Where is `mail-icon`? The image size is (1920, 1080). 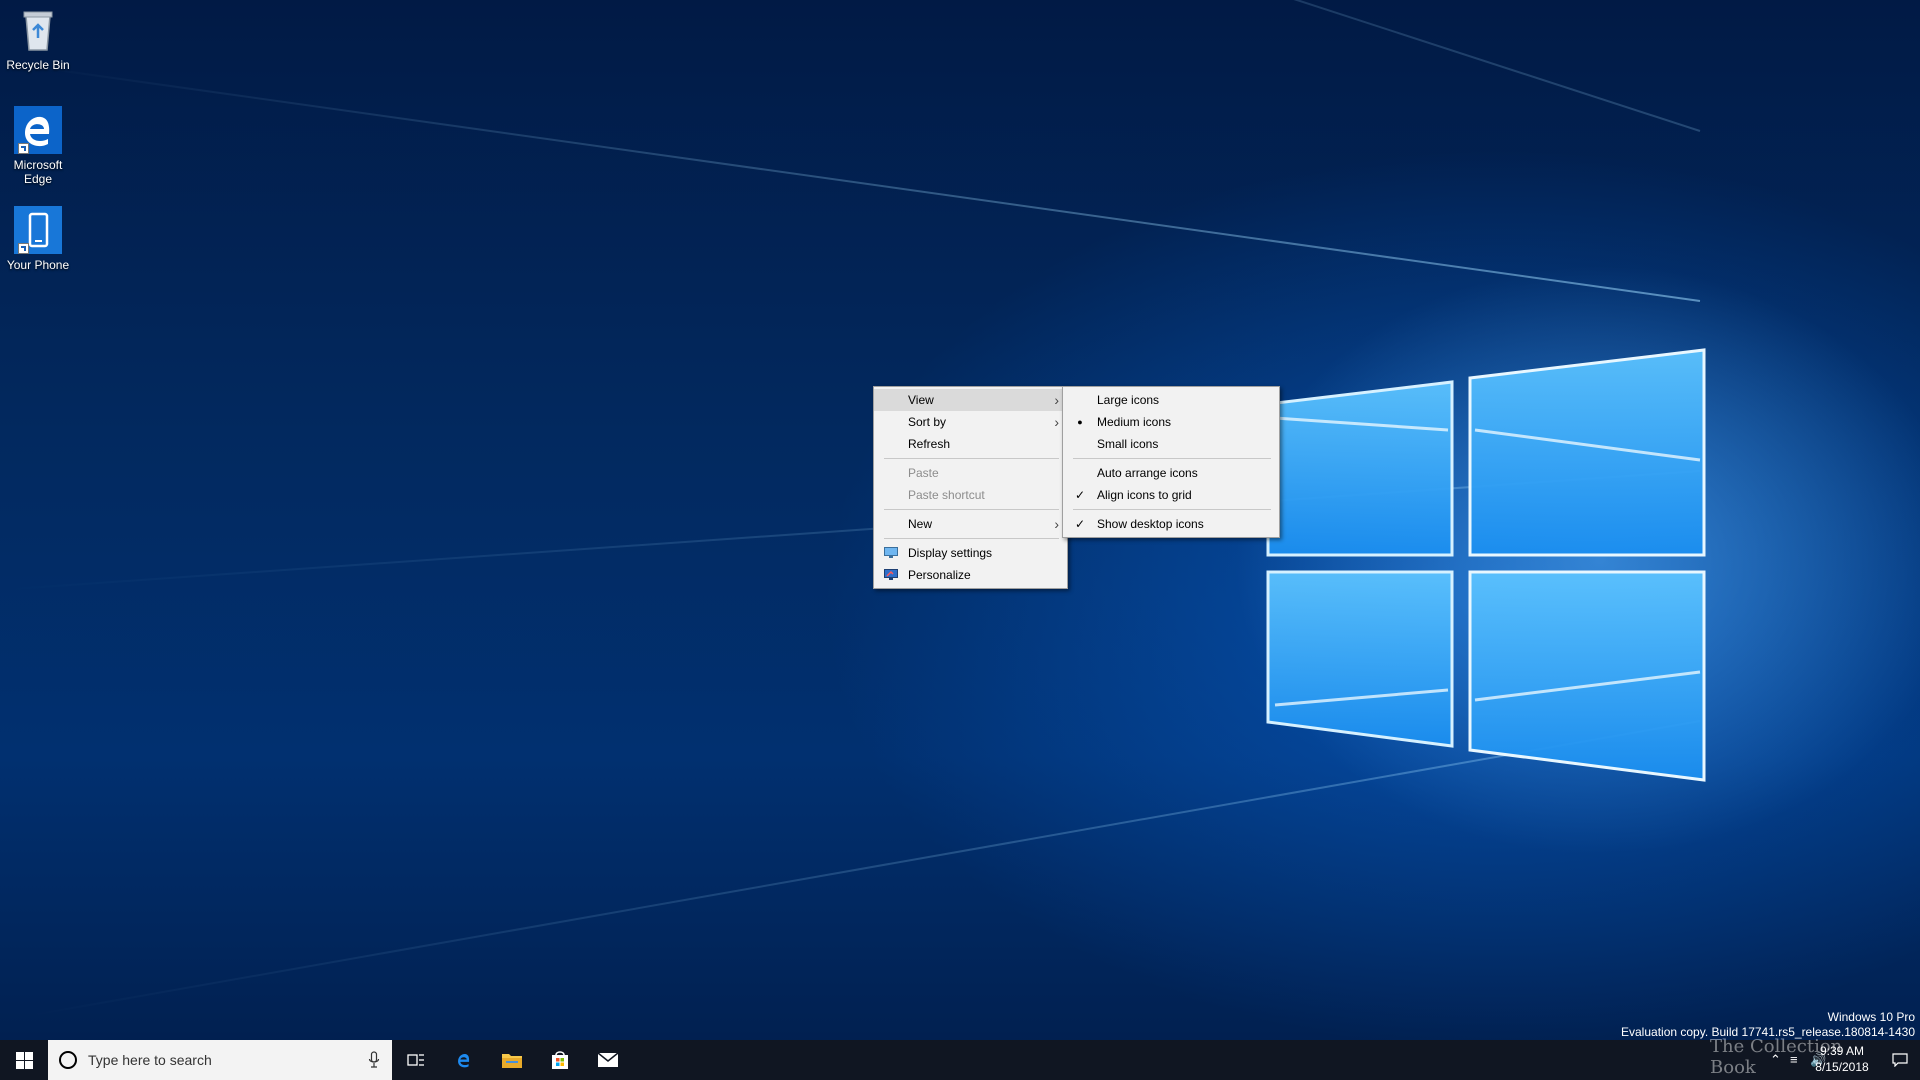 mail-icon is located at coordinates (608, 1059).